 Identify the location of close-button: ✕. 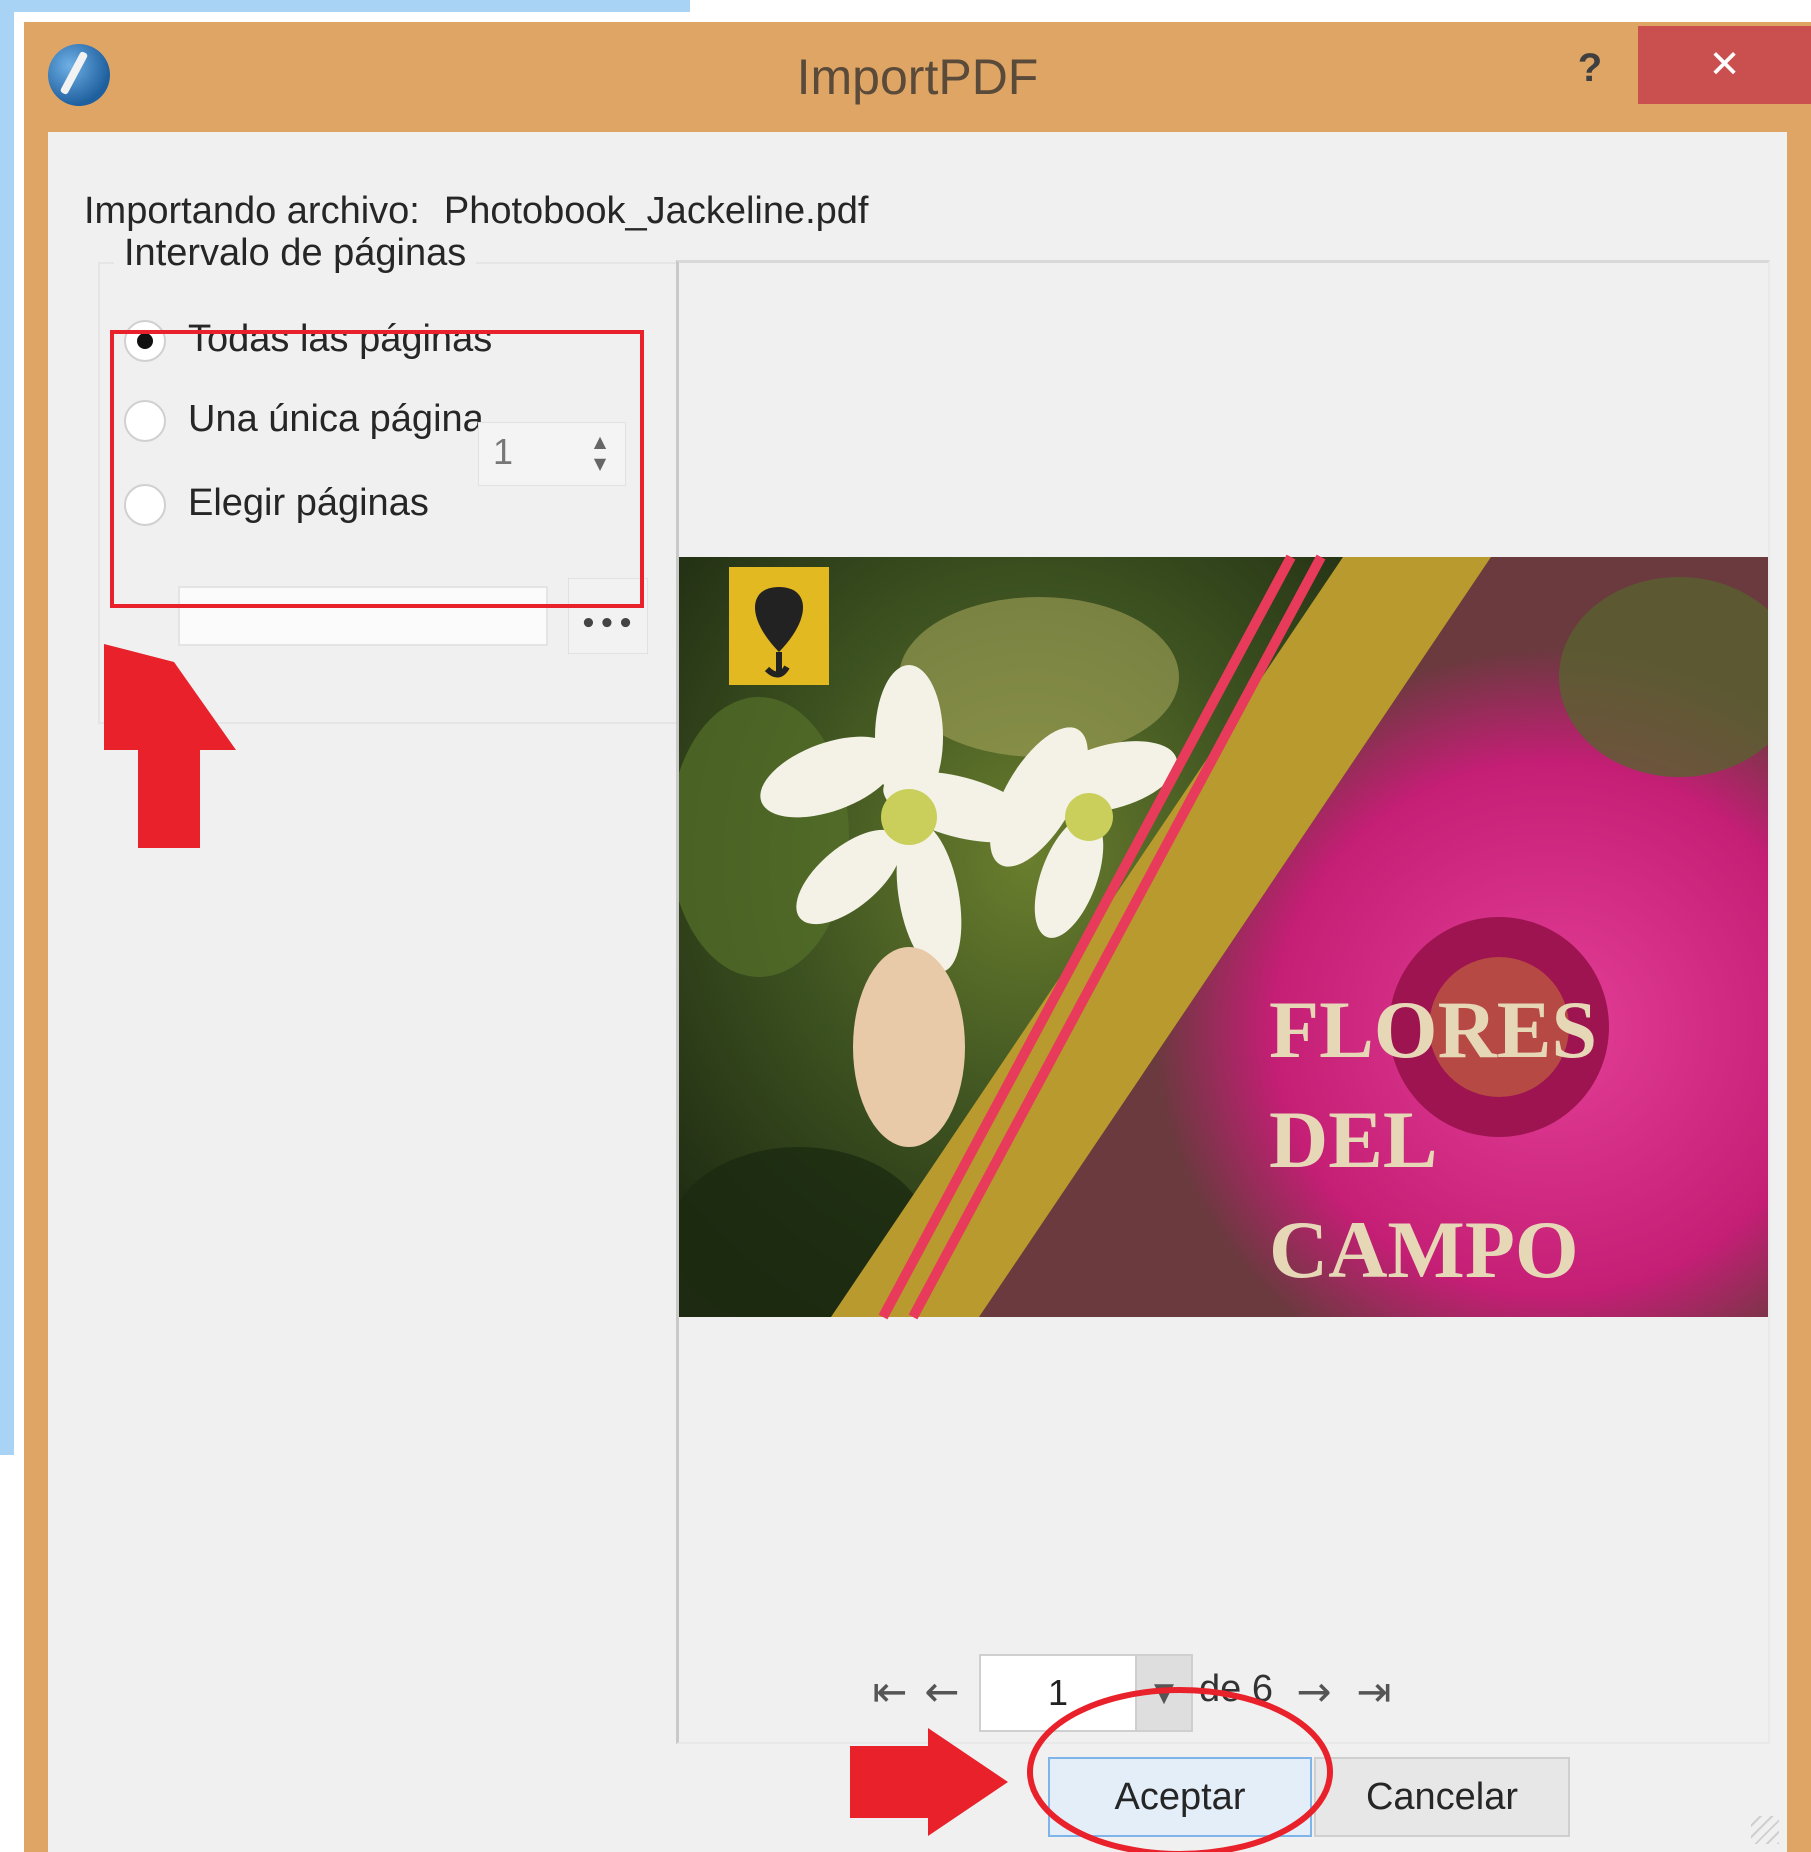
(1724, 65).